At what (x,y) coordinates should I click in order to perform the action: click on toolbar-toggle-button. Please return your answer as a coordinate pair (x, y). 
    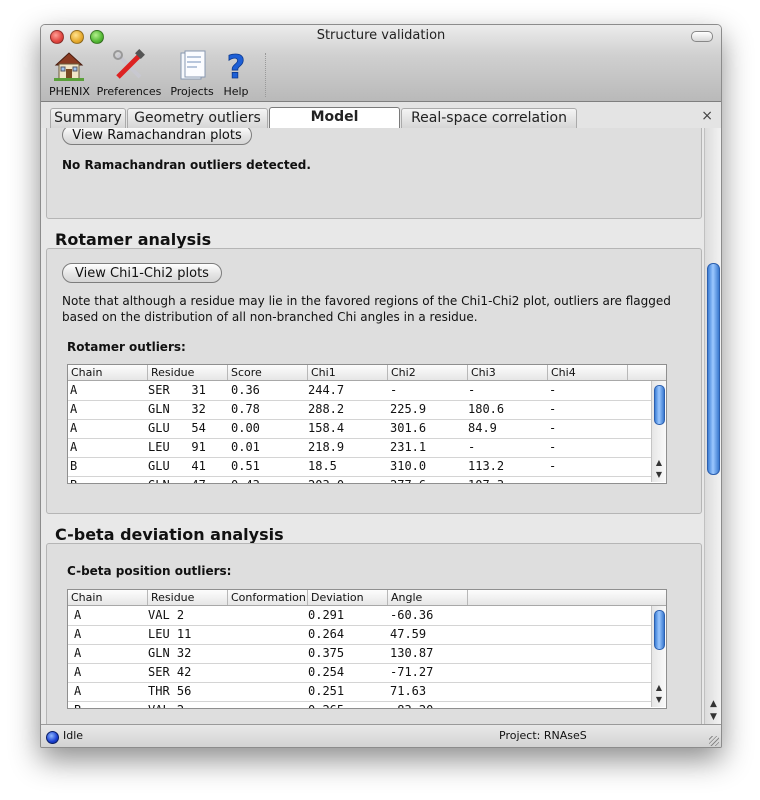
    Looking at the image, I should click on (702, 36).